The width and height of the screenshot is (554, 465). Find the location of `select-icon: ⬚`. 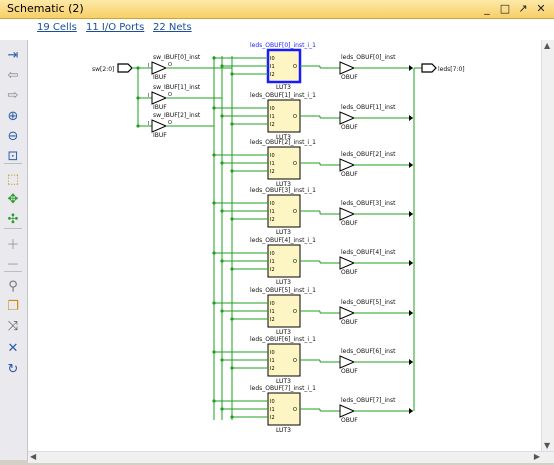

select-icon: ⬚ is located at coordinates (13, 179).